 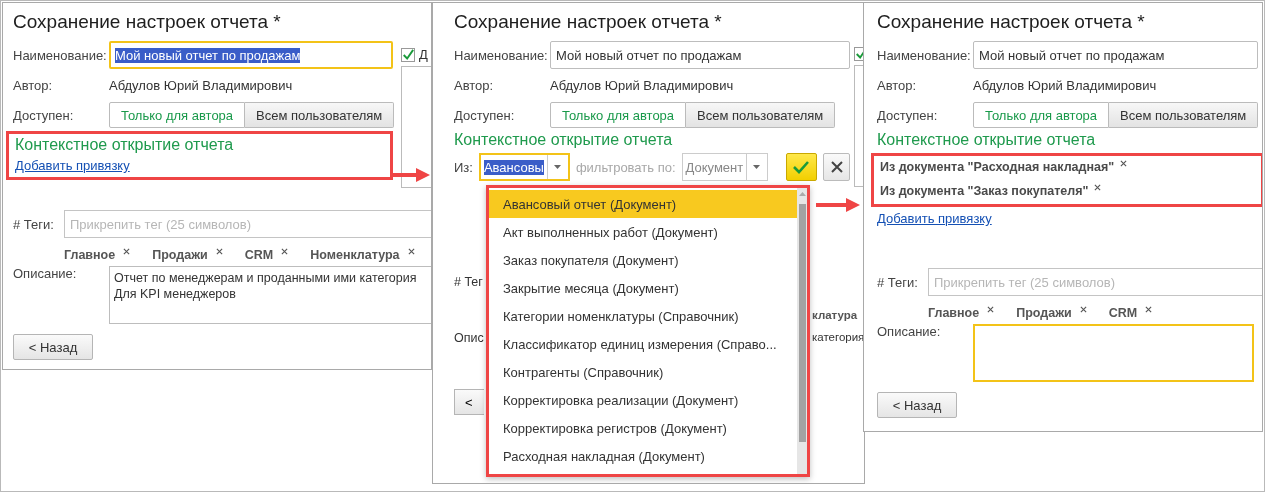 What do you see at coordinates (724, 167) in the screenshot?
I see `filter-combobox: Документ` at bounding box center [724, 167].